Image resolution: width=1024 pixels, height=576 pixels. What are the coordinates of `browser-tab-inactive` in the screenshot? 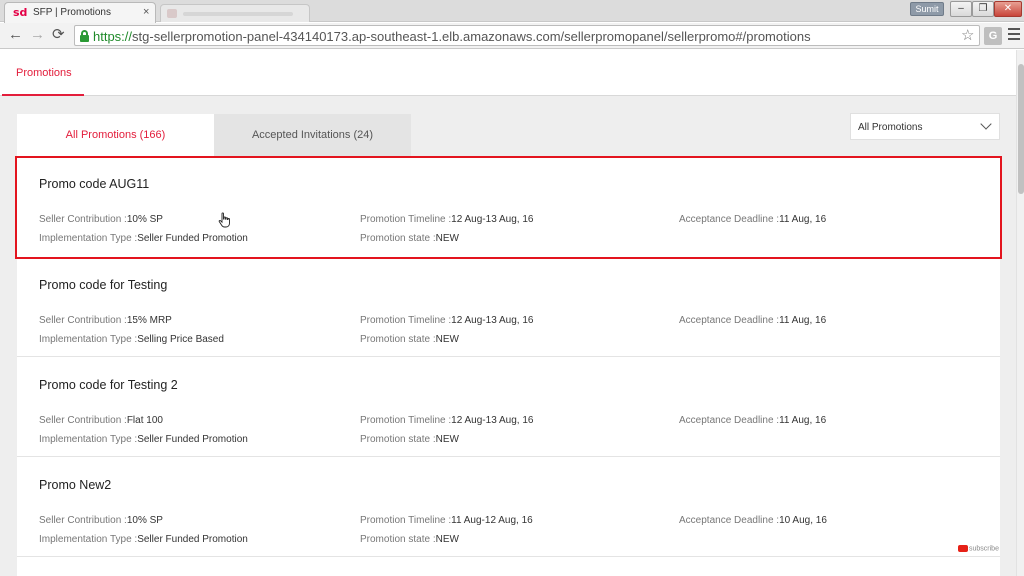 It's located at (235, 13).